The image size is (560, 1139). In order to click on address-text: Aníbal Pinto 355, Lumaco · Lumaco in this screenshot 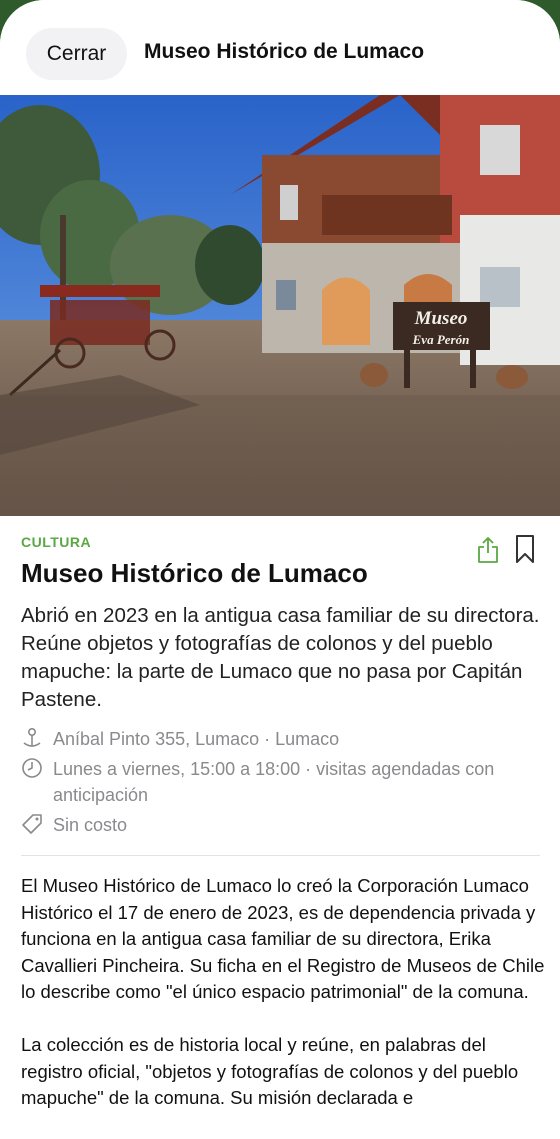, I will do `click(196, 739)`.